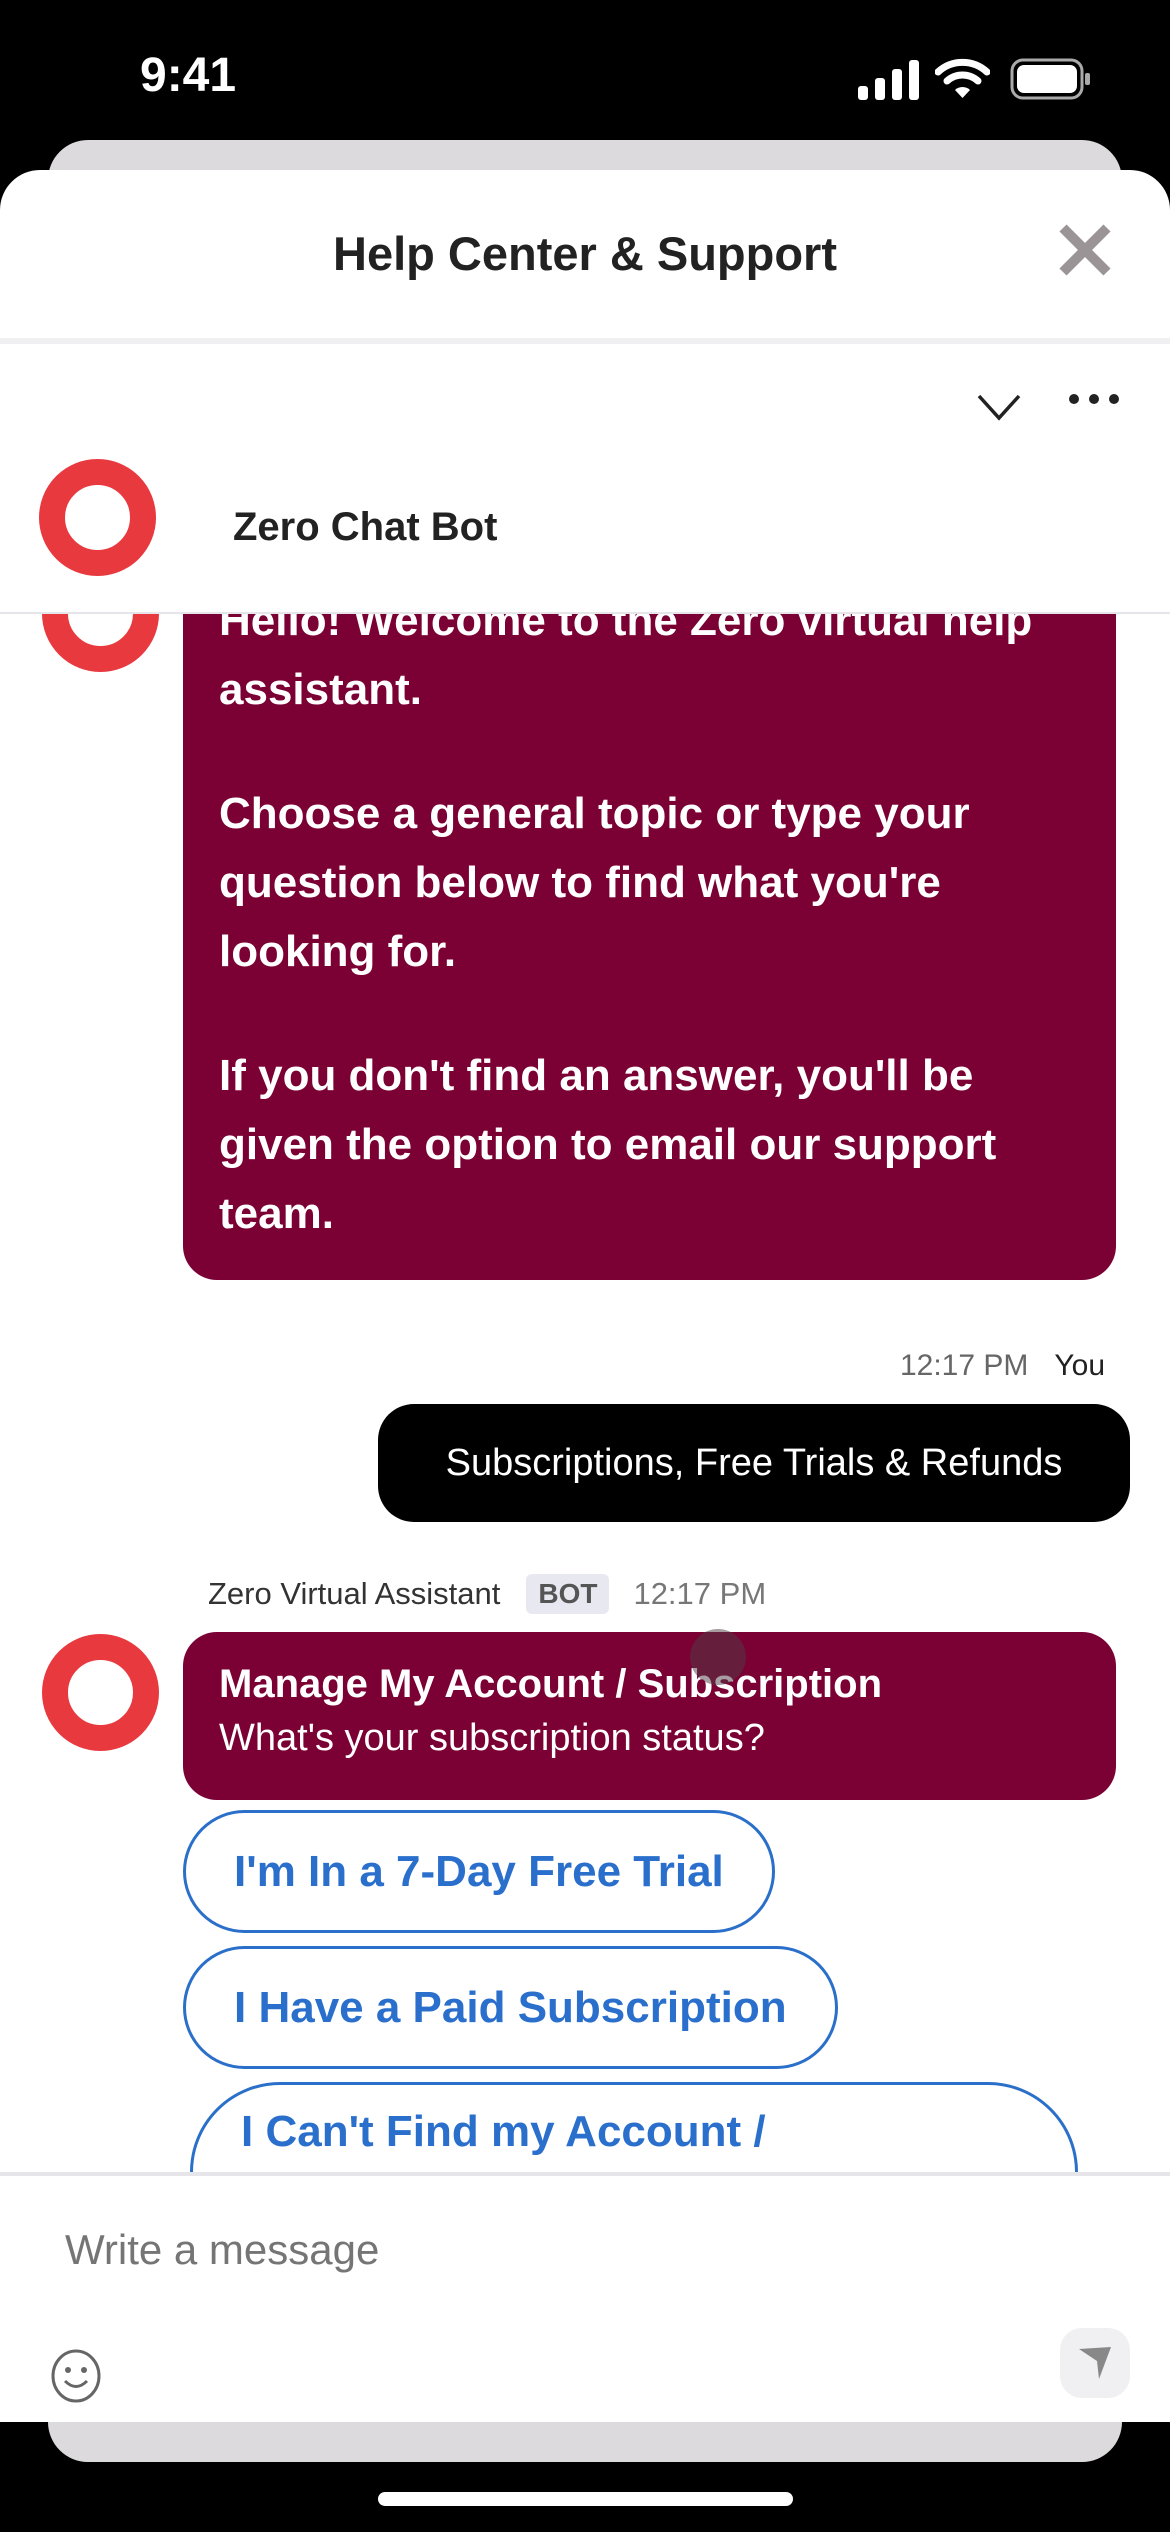  What do you see at coordinates (1085, 250) in the screenshot?
I see `close-icon` at bounding box center [1085, 250].